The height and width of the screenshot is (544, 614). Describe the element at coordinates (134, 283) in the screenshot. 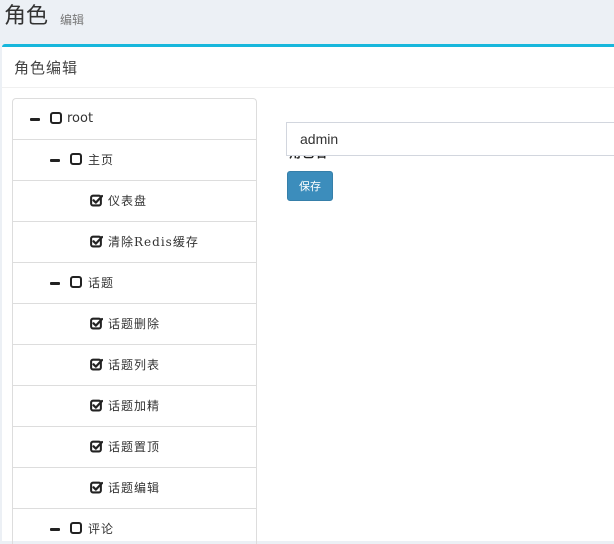

I see `tree-node: 话题` at that location.